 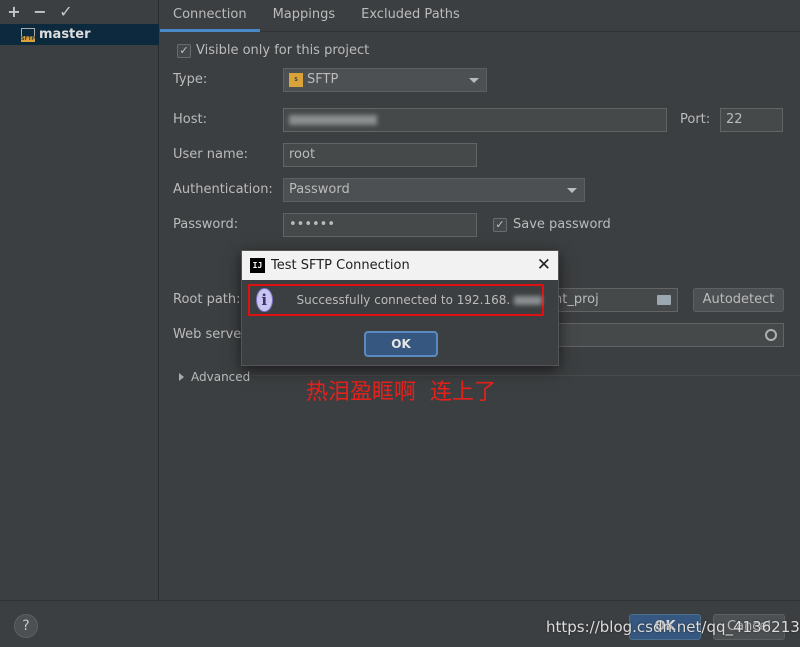 What do you see at coordinates (401, 344) in the screenshot?
I see `dialog-ok-button: OK` at bounding box center [401, 344].